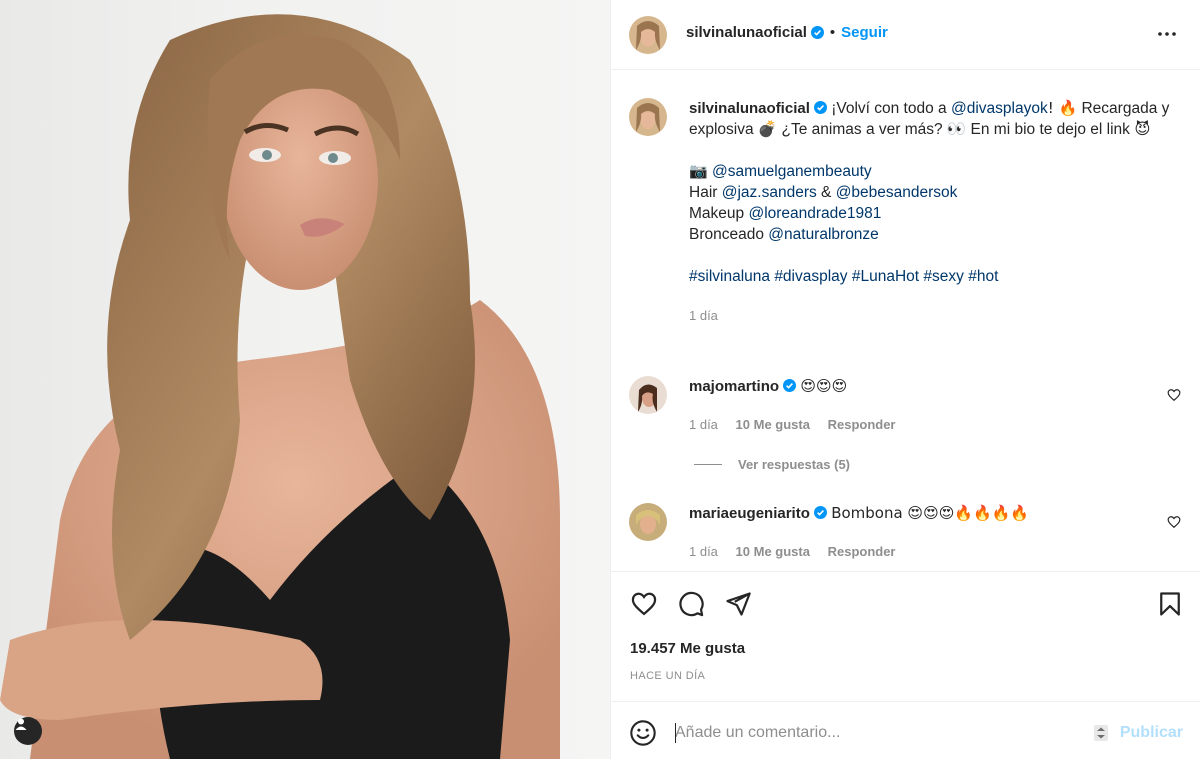 The image size is (1200, 759). I want to click on sort-arrows-icon, so click(1101, 733).